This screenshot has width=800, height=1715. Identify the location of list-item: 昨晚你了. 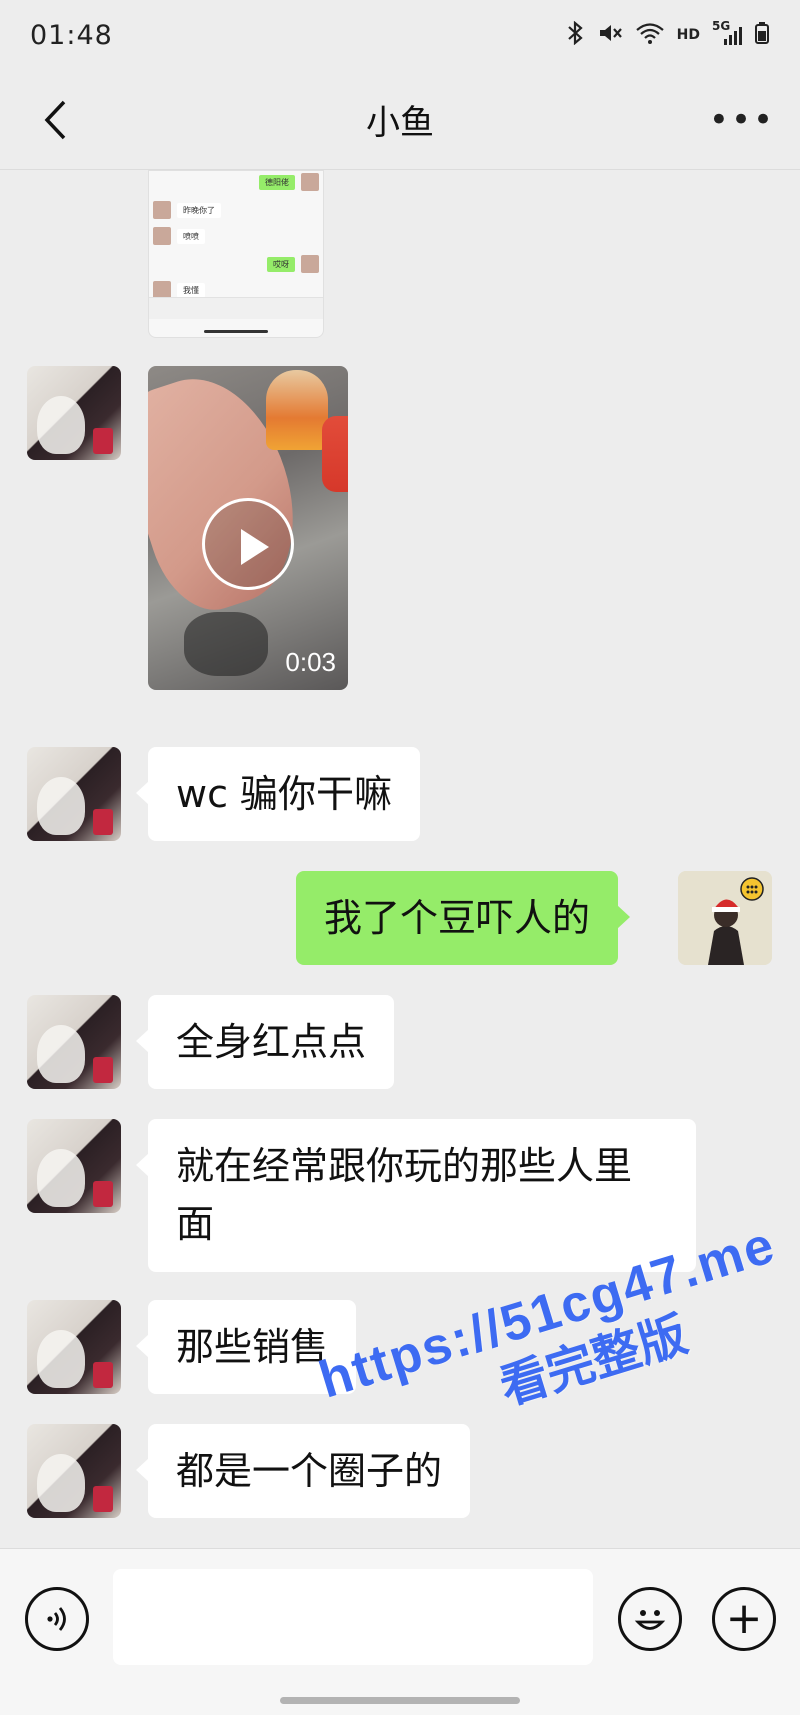
(187, 210).